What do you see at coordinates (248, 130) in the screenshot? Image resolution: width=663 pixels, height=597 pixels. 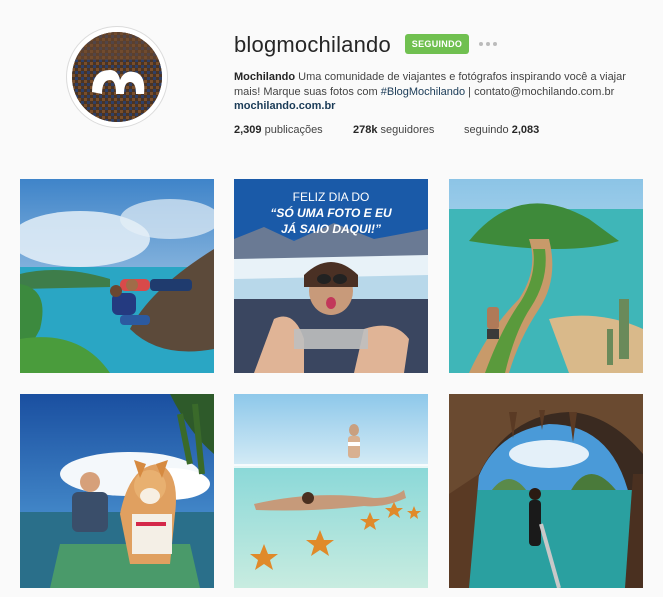 I see `posts-count: 2,309` at bounding box center [248, 130].